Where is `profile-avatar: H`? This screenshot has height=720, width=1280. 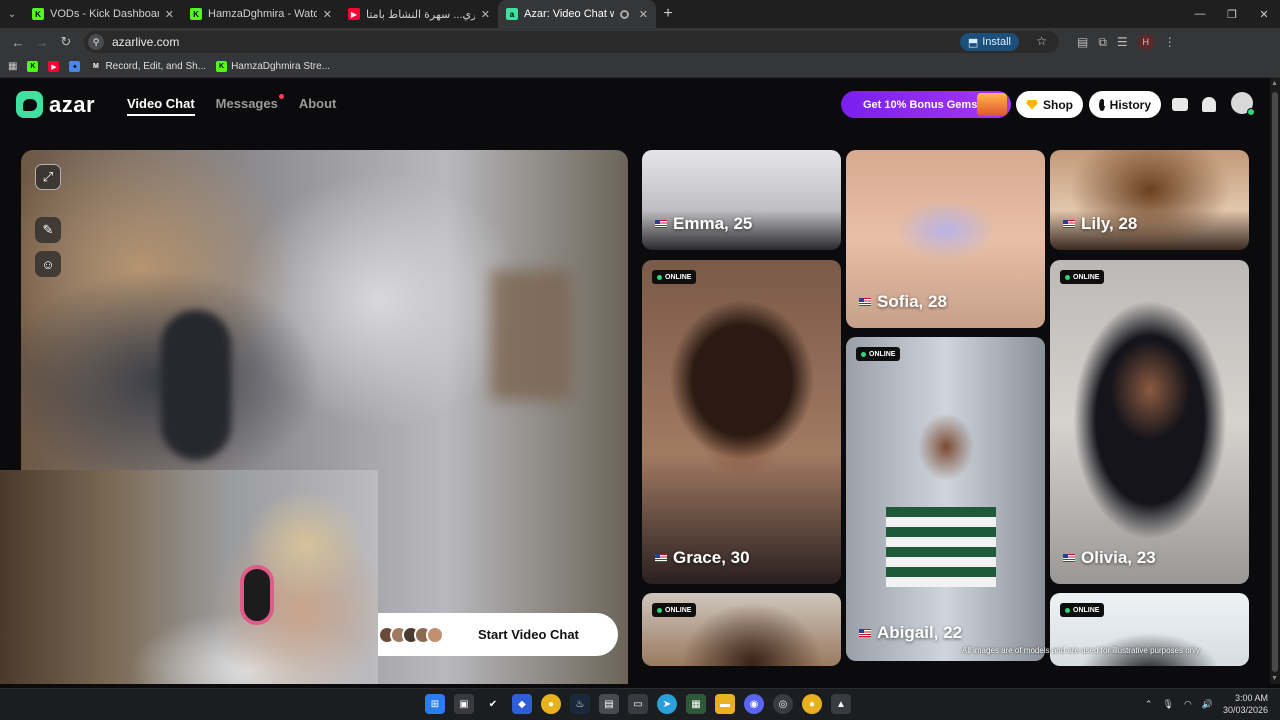
profile-avatar: H is located at coordinates (1145, 42).